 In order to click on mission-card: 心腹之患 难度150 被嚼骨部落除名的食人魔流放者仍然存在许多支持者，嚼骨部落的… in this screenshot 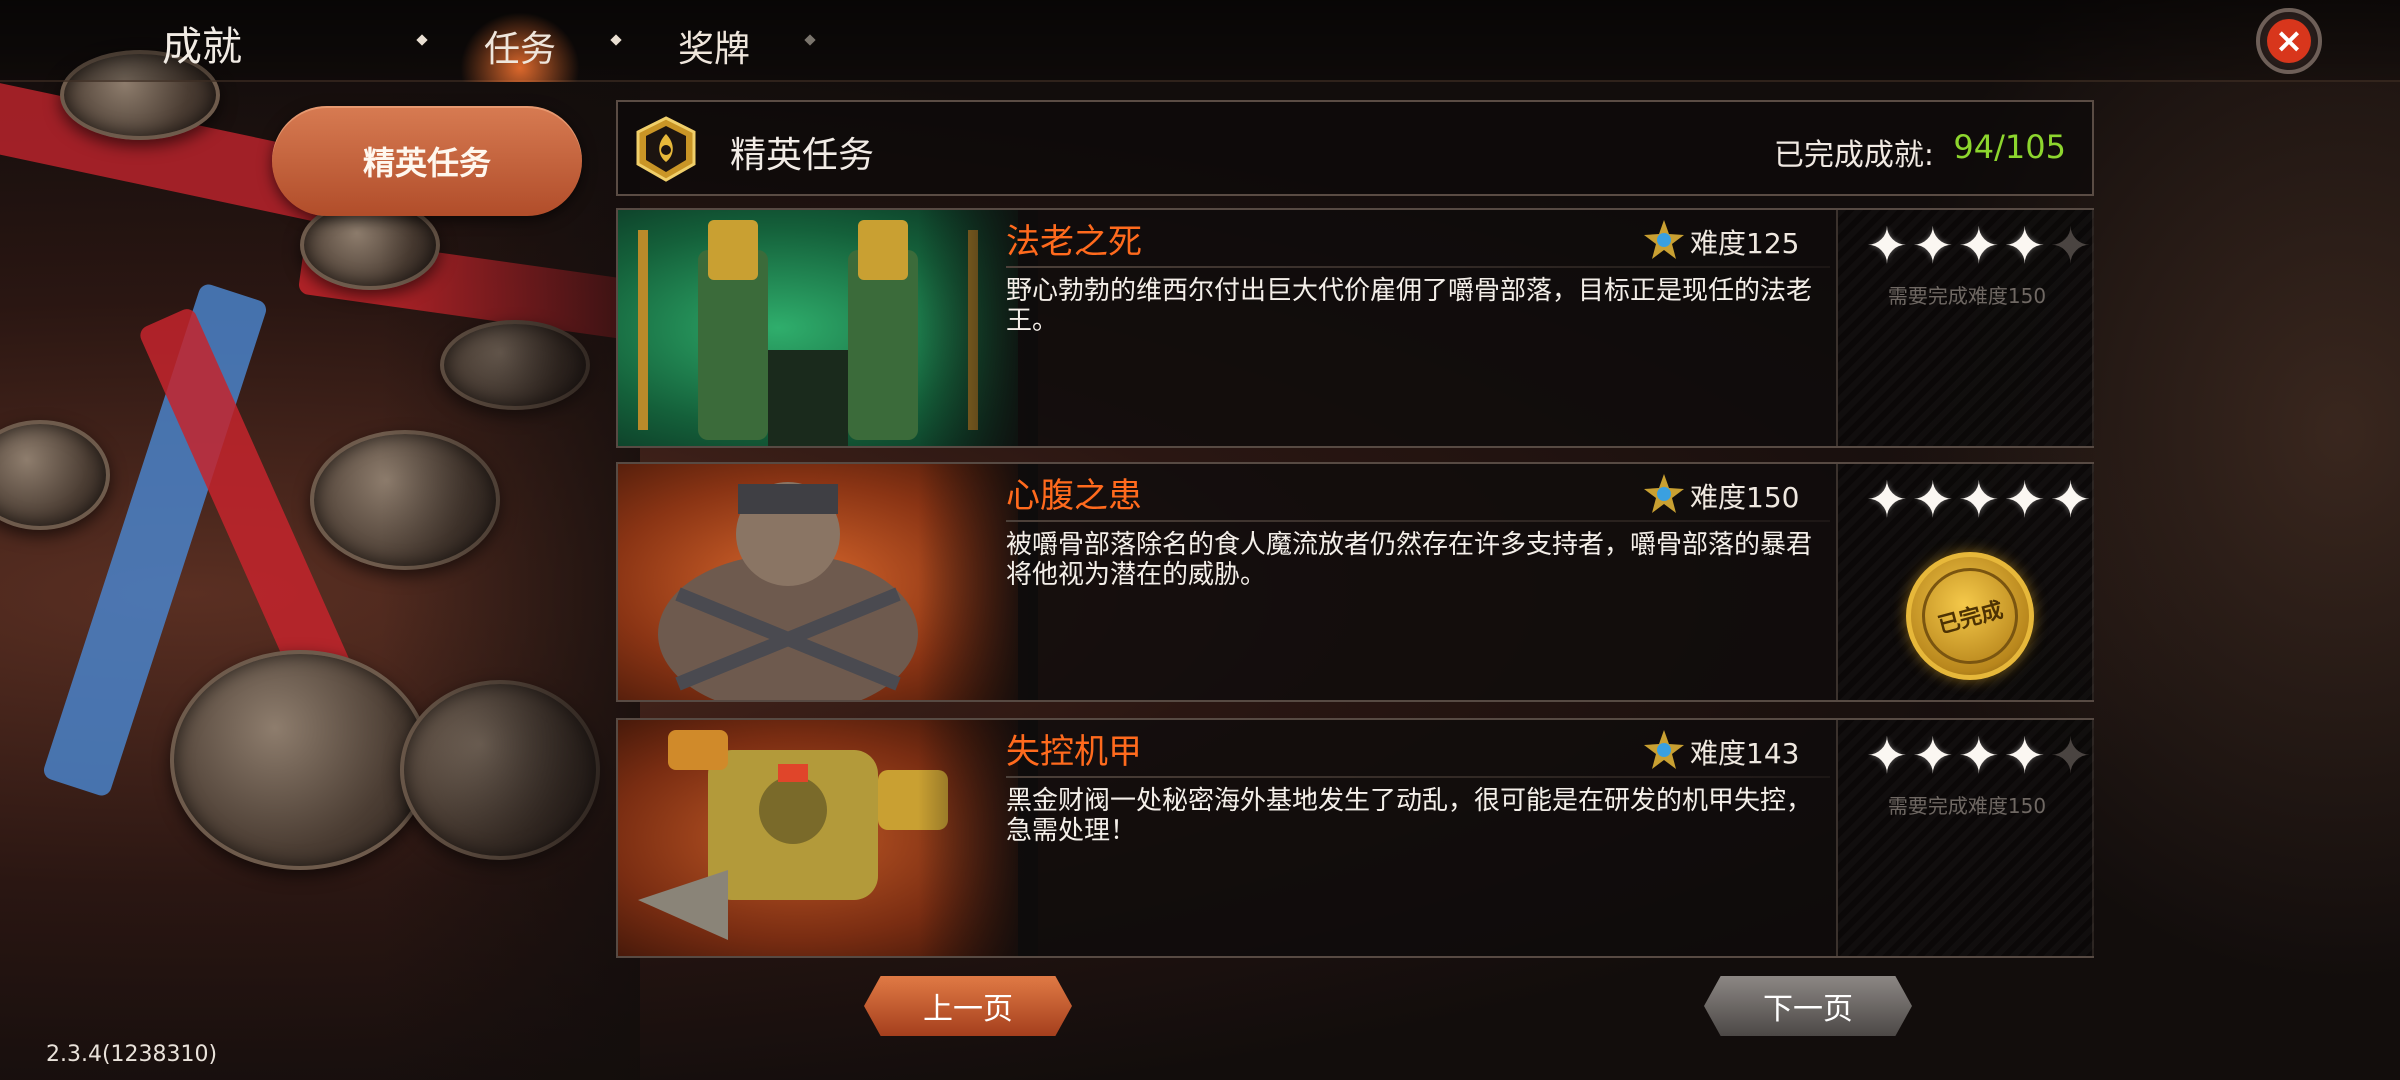, I will do `click(1355, 582)`.